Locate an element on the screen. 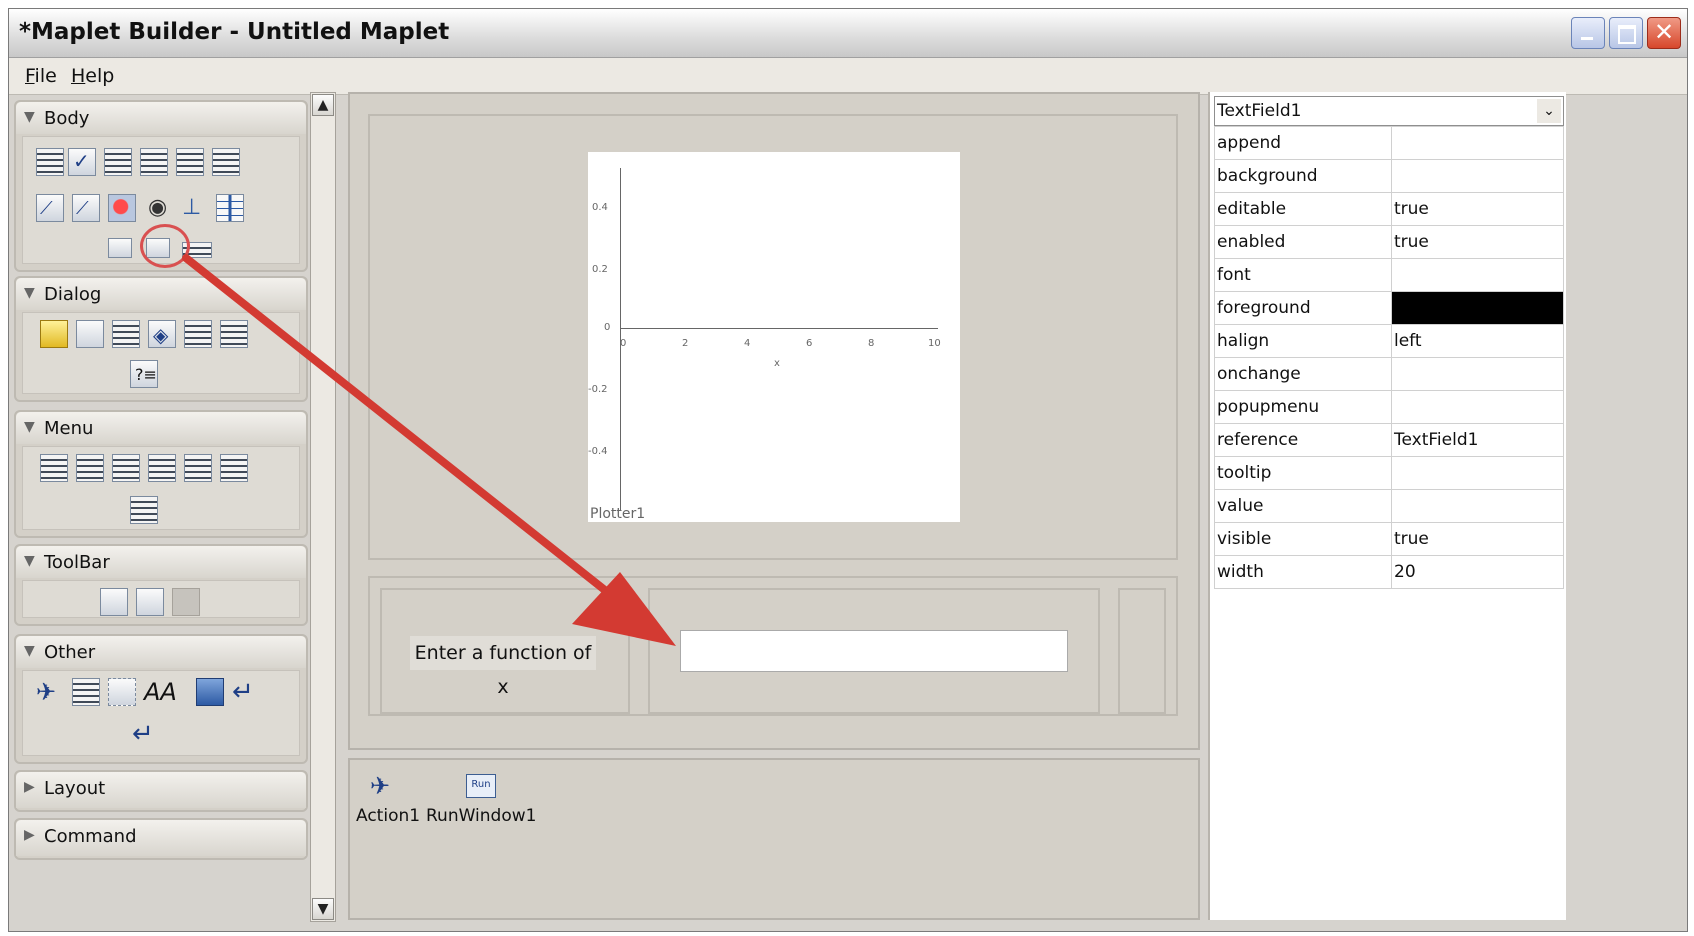 The image size is (1694, 936). radio-component-icon is located at coordinates (122, 208).